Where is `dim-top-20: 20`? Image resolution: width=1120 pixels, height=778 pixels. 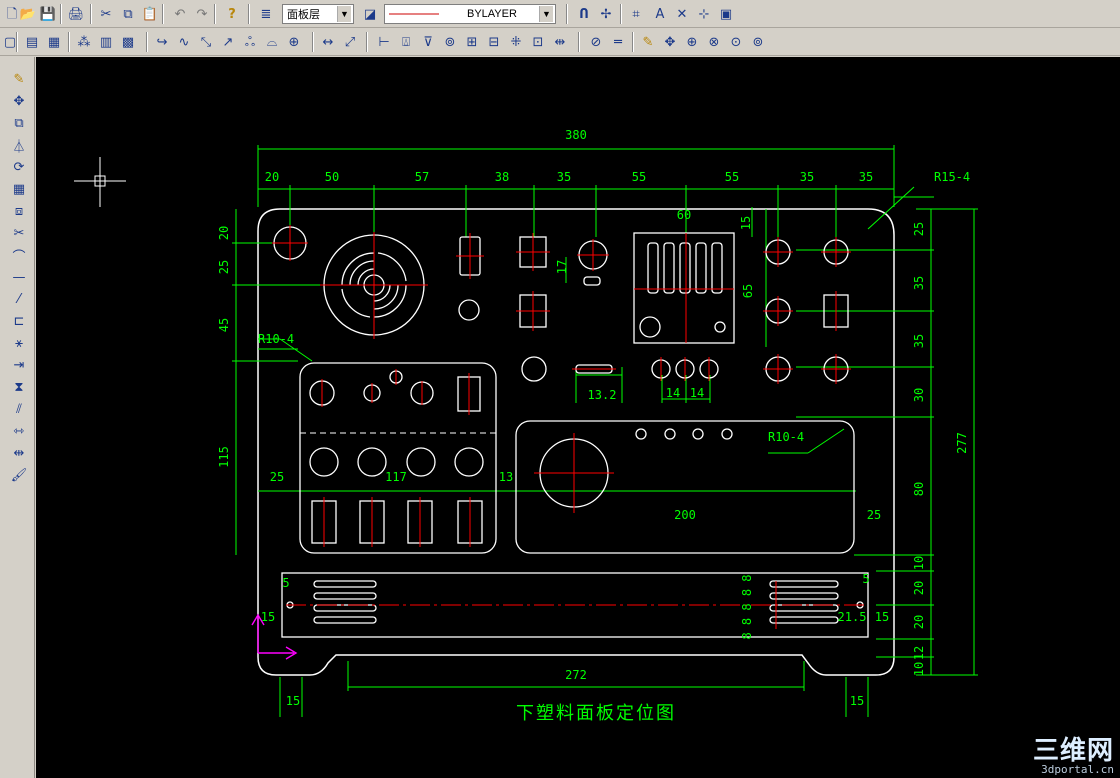 dim-top-20: 20 is located at coordinates (272, 177).